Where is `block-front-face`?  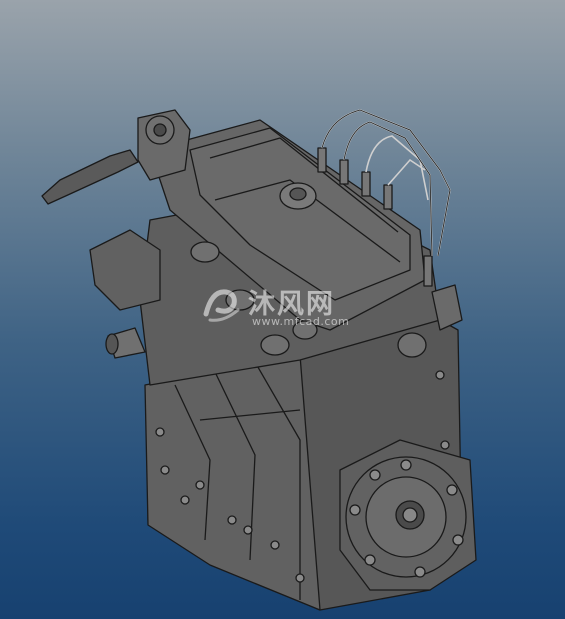
block-front-face is located at coordinates (232, 482).